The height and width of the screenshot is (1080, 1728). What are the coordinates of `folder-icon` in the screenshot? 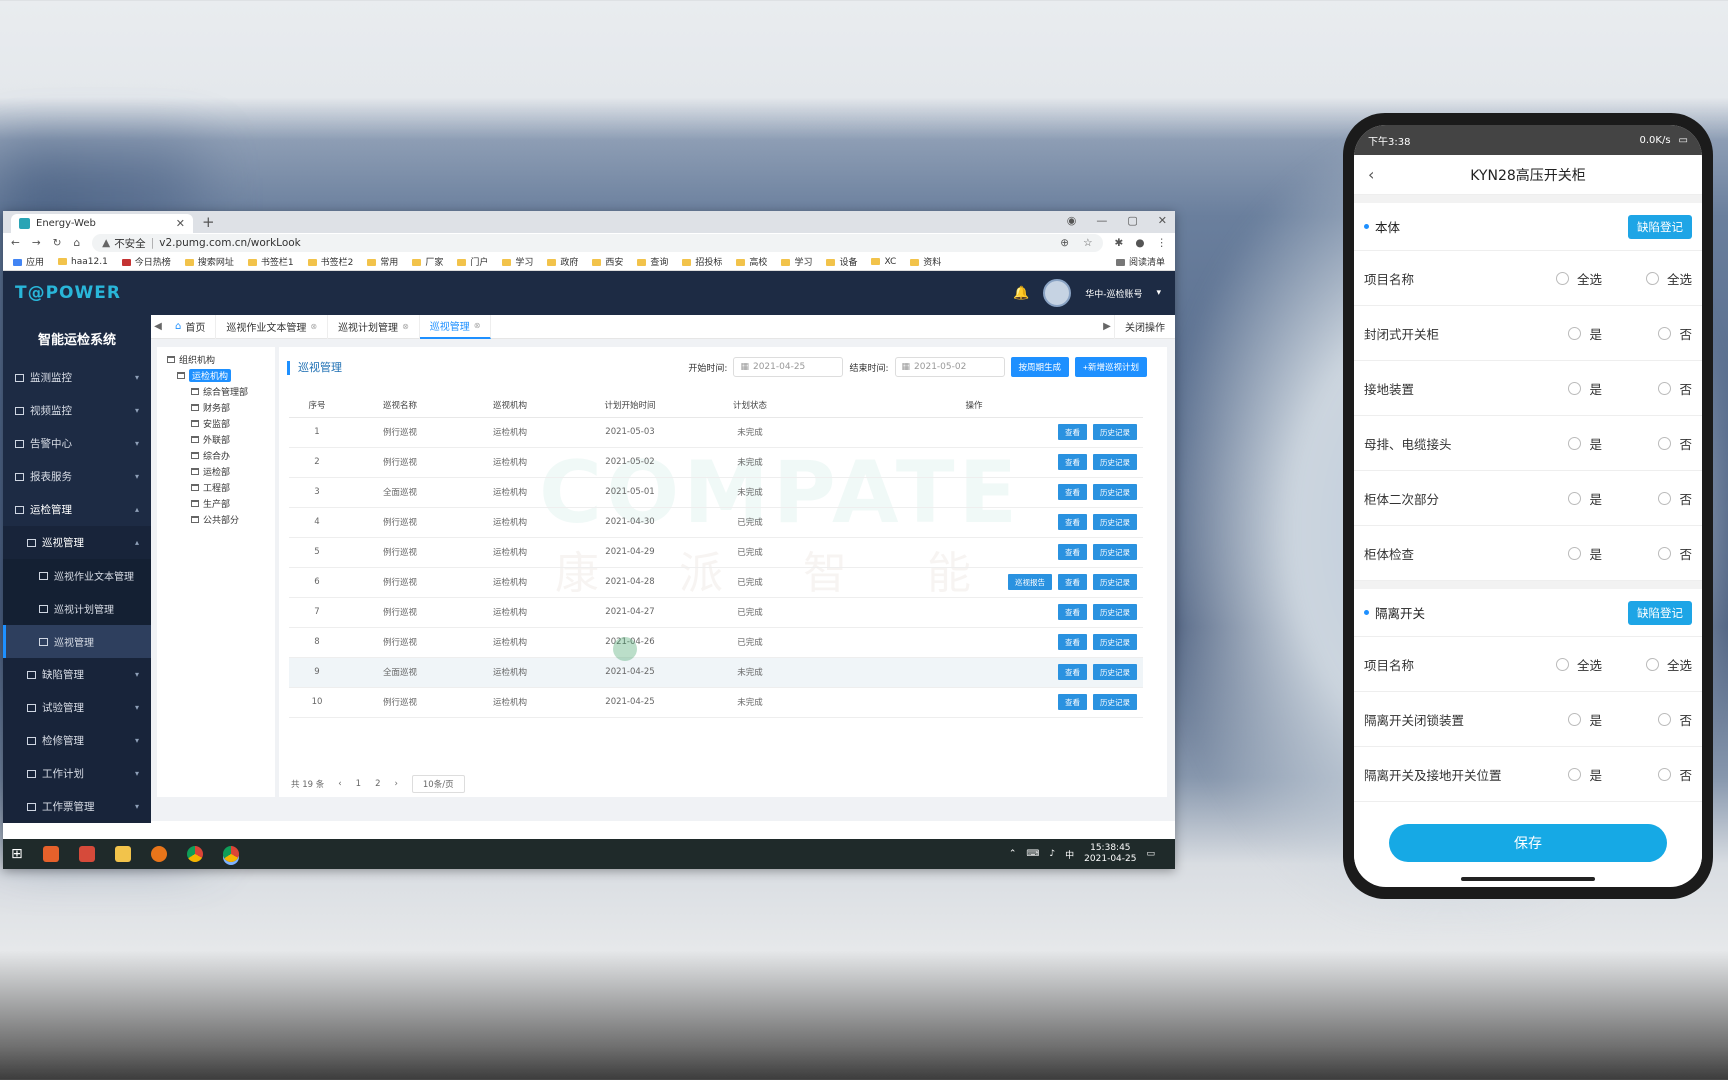 It's located at (122, 854).